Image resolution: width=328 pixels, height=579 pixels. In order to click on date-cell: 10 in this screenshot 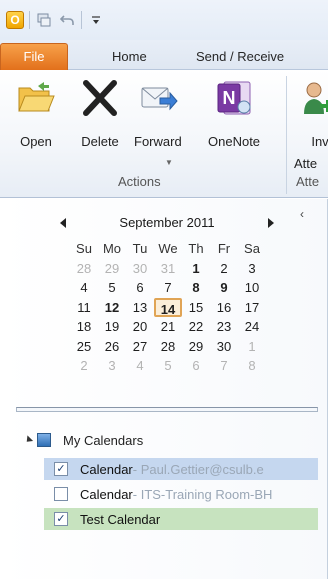, I will do `click(252, 288)`.